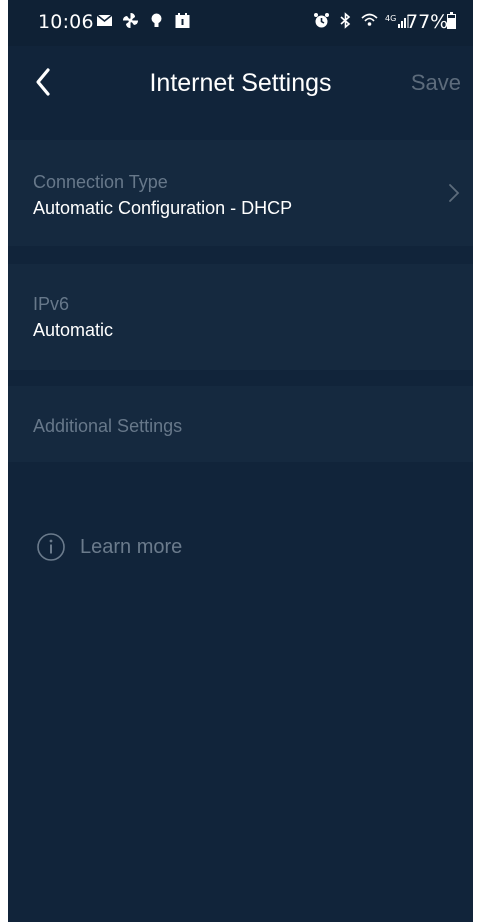 Image resolution: width=481 pixels, height=922 pixels. I want to click on additional-settings-row: Additional Settings, so click(240, 424).